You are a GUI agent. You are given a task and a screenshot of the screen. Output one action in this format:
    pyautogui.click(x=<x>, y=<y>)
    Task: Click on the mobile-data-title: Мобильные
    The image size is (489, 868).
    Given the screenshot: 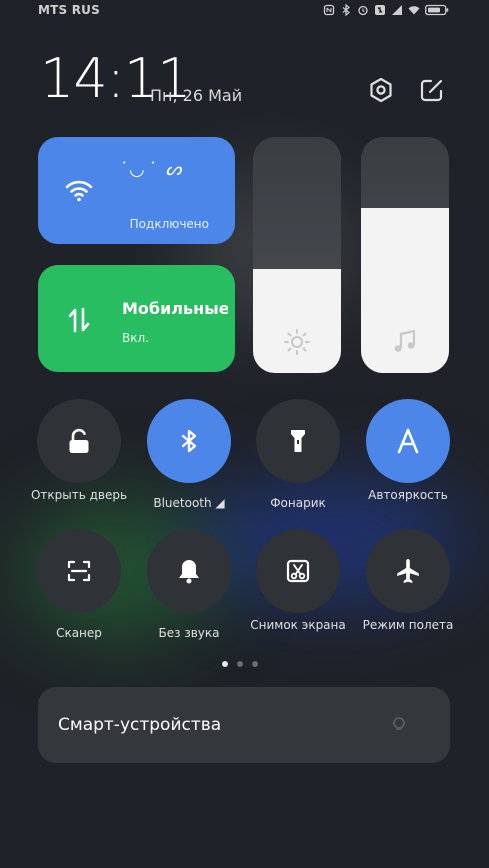 What is the action you would take?
    pyautogui.click(x=175, y=308)
    